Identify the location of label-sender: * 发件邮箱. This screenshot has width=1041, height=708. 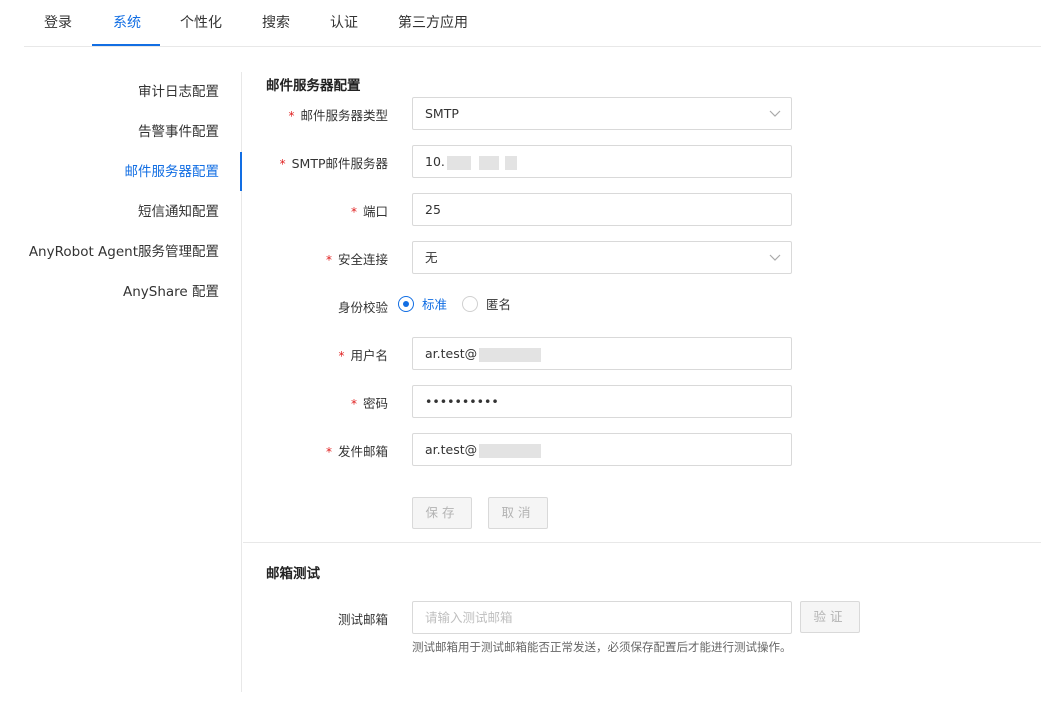
(288, 450).